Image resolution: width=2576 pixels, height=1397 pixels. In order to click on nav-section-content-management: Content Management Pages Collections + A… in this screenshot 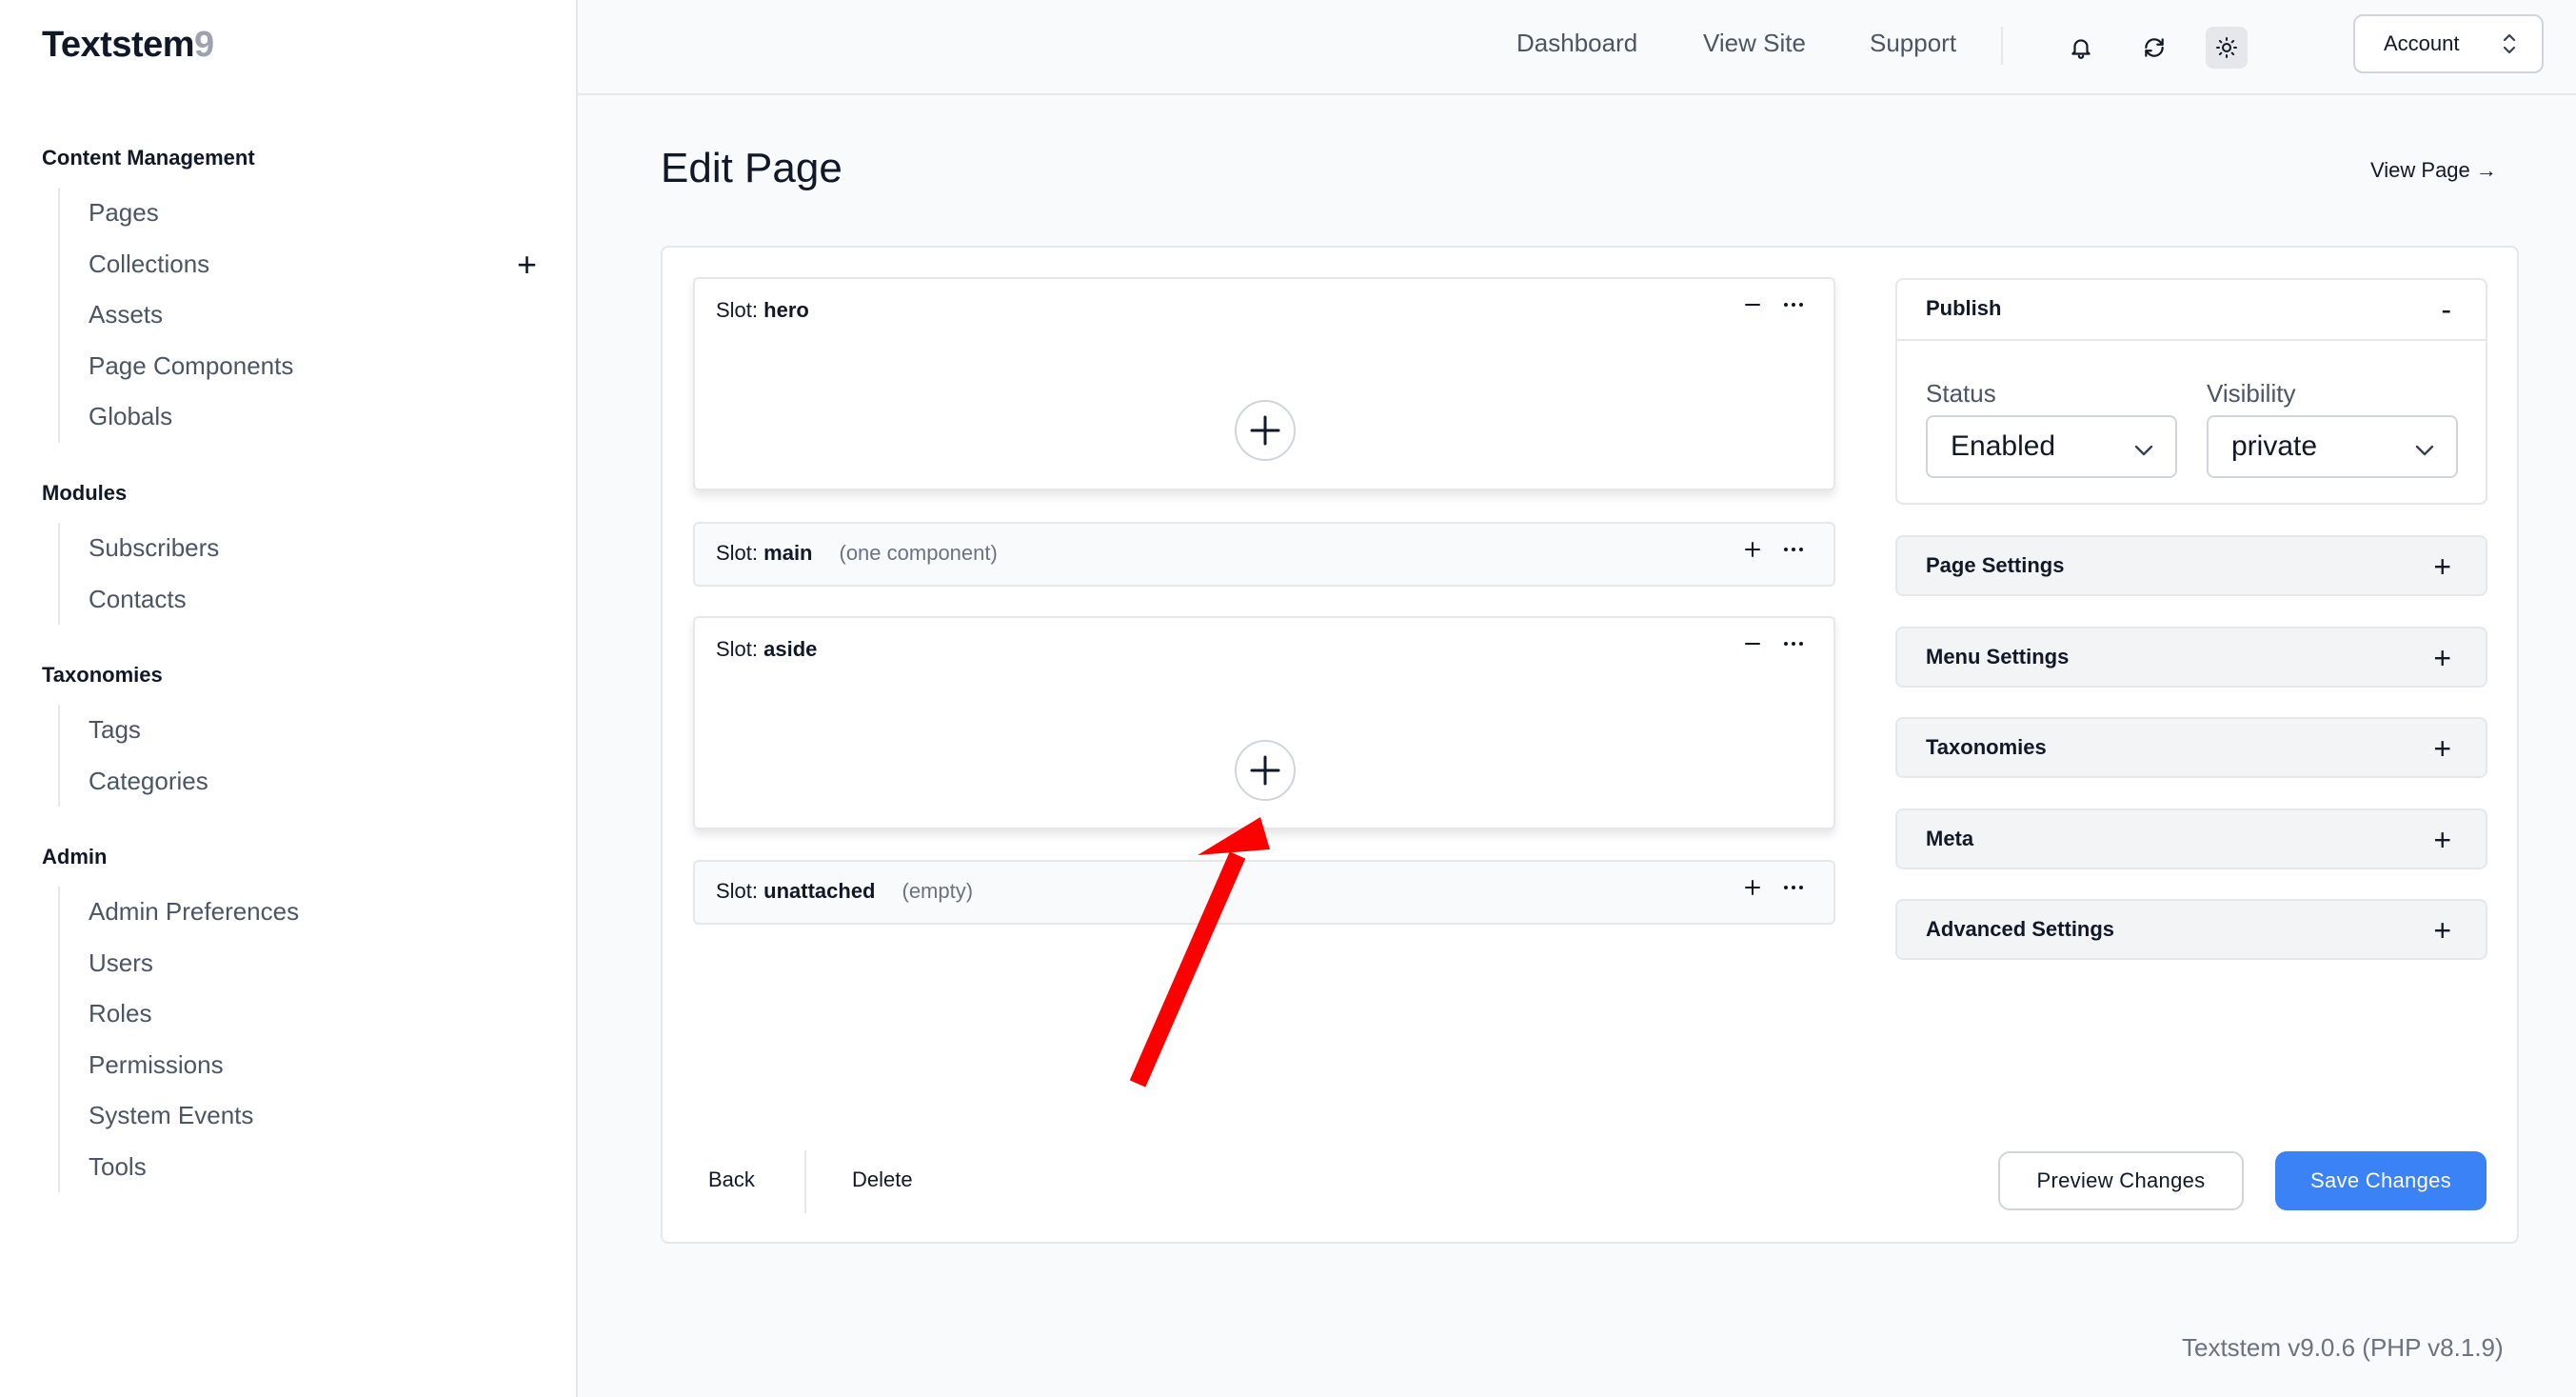, I will do `click(289, 293)`.